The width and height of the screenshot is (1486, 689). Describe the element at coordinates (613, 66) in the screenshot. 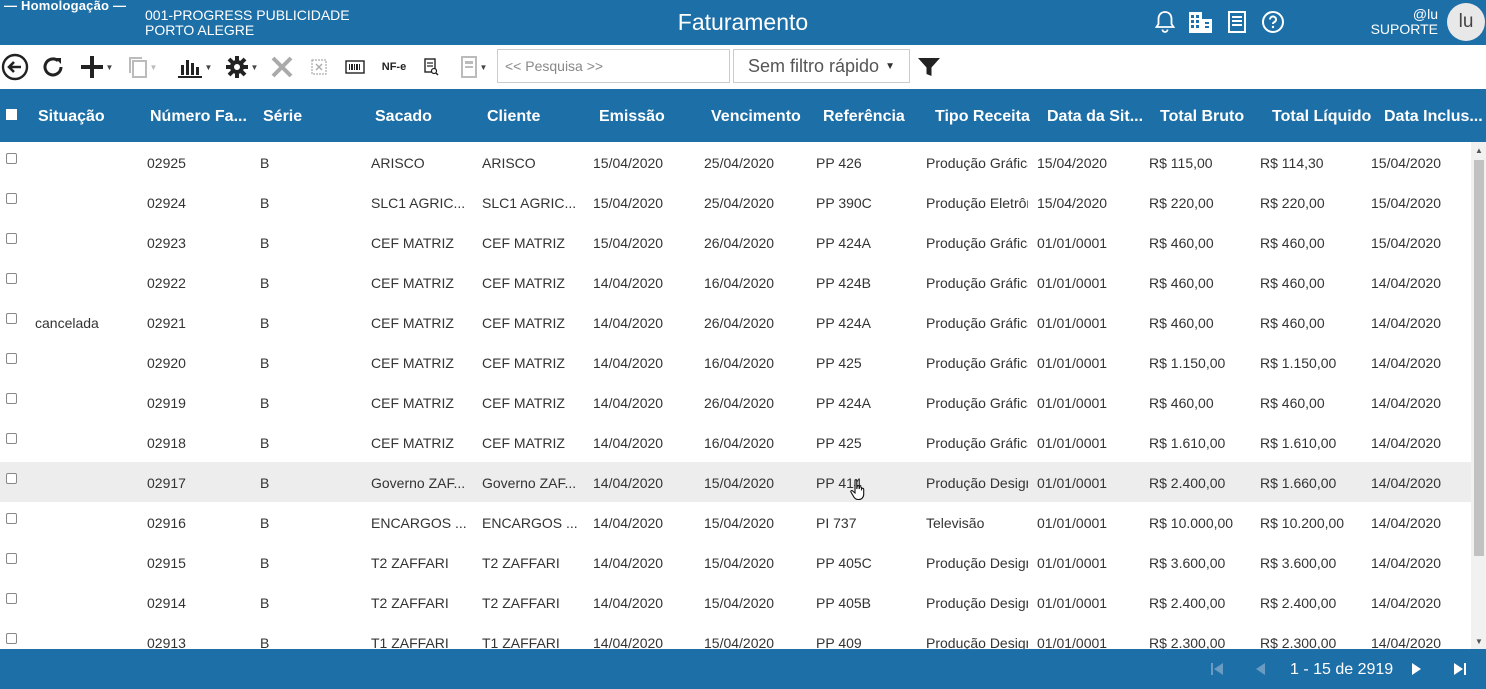

I see `search-input` at that location.